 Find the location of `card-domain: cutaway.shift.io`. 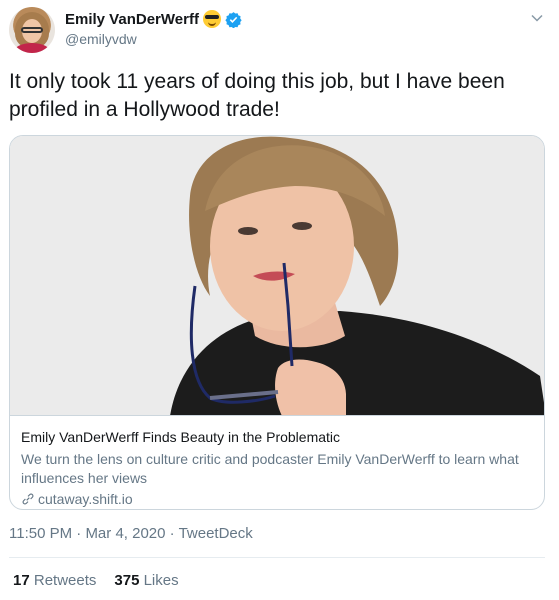

card-domain: cutaway.shift.io is located at coordinates (85, 499).